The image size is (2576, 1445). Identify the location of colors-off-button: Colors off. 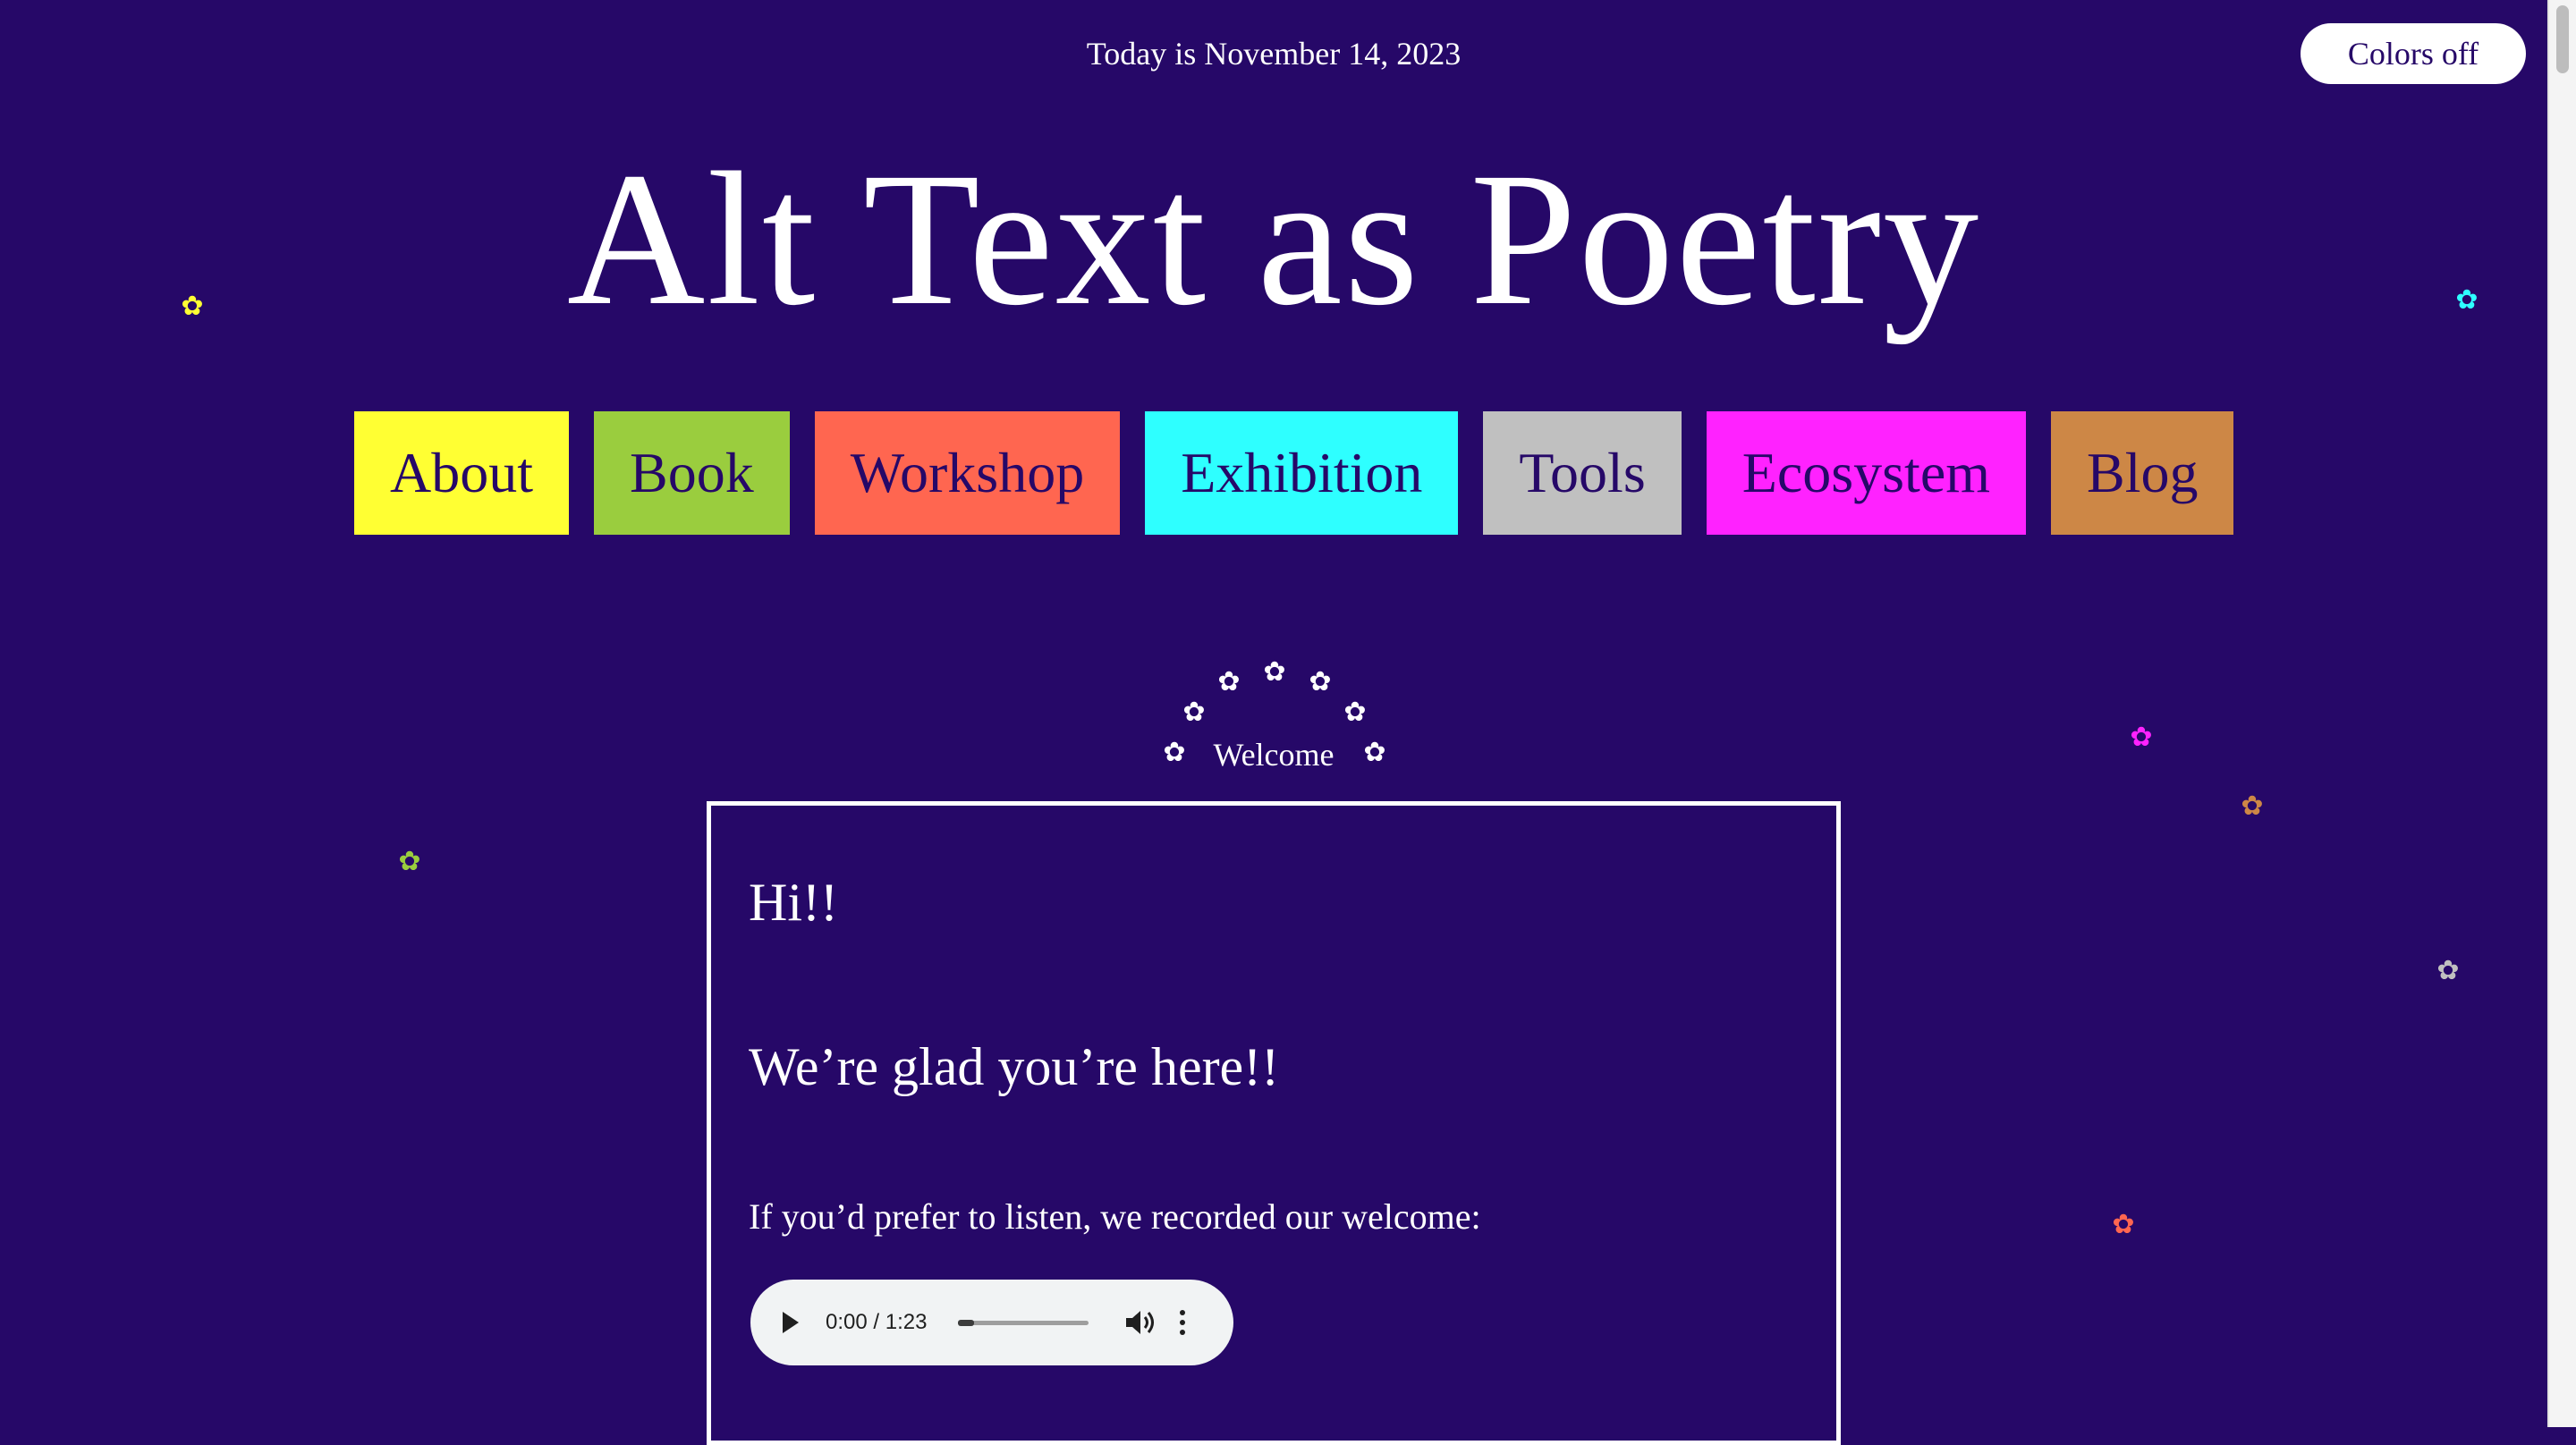
(2413, 53).